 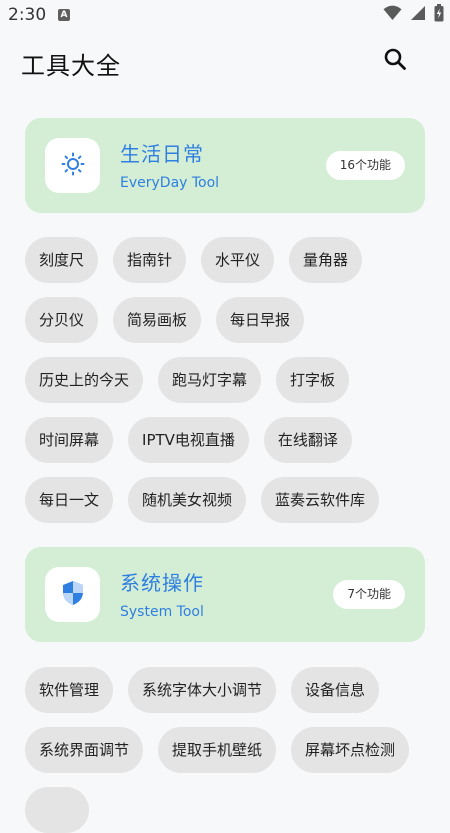 I want to click on category-title: 系统操作, so click(x=162, y=583).